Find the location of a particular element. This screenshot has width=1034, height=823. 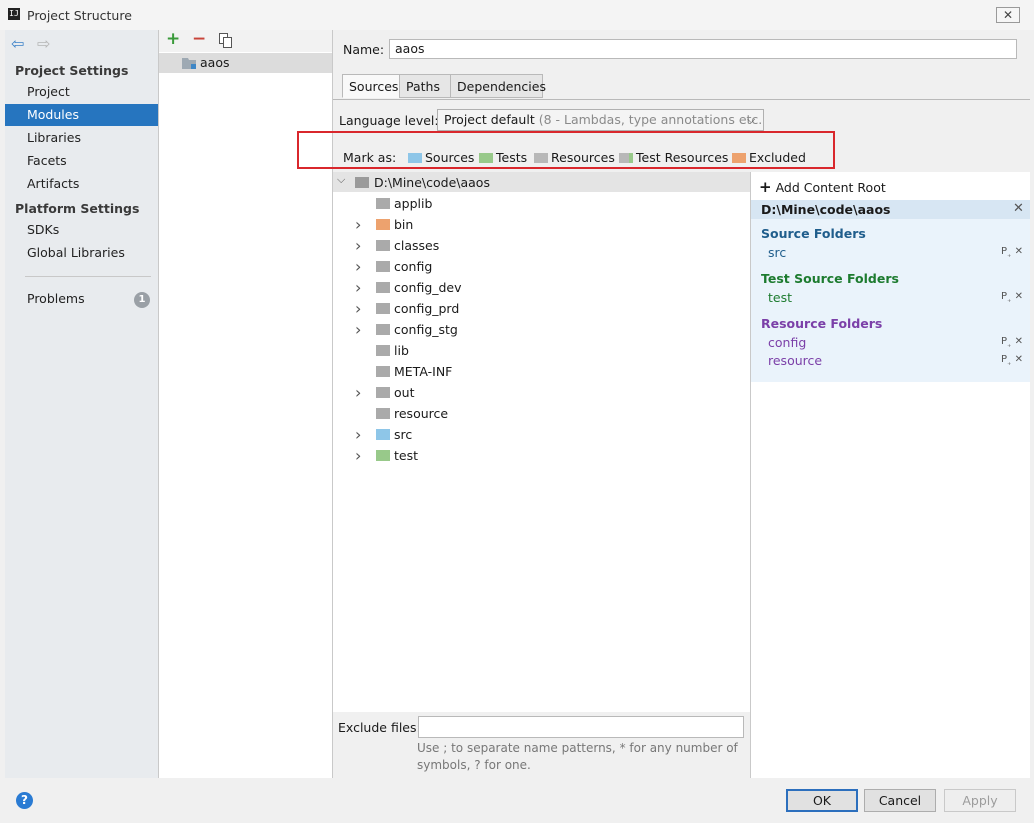

remove-root-icon: ✕ is located at coordinates (1018, 208).